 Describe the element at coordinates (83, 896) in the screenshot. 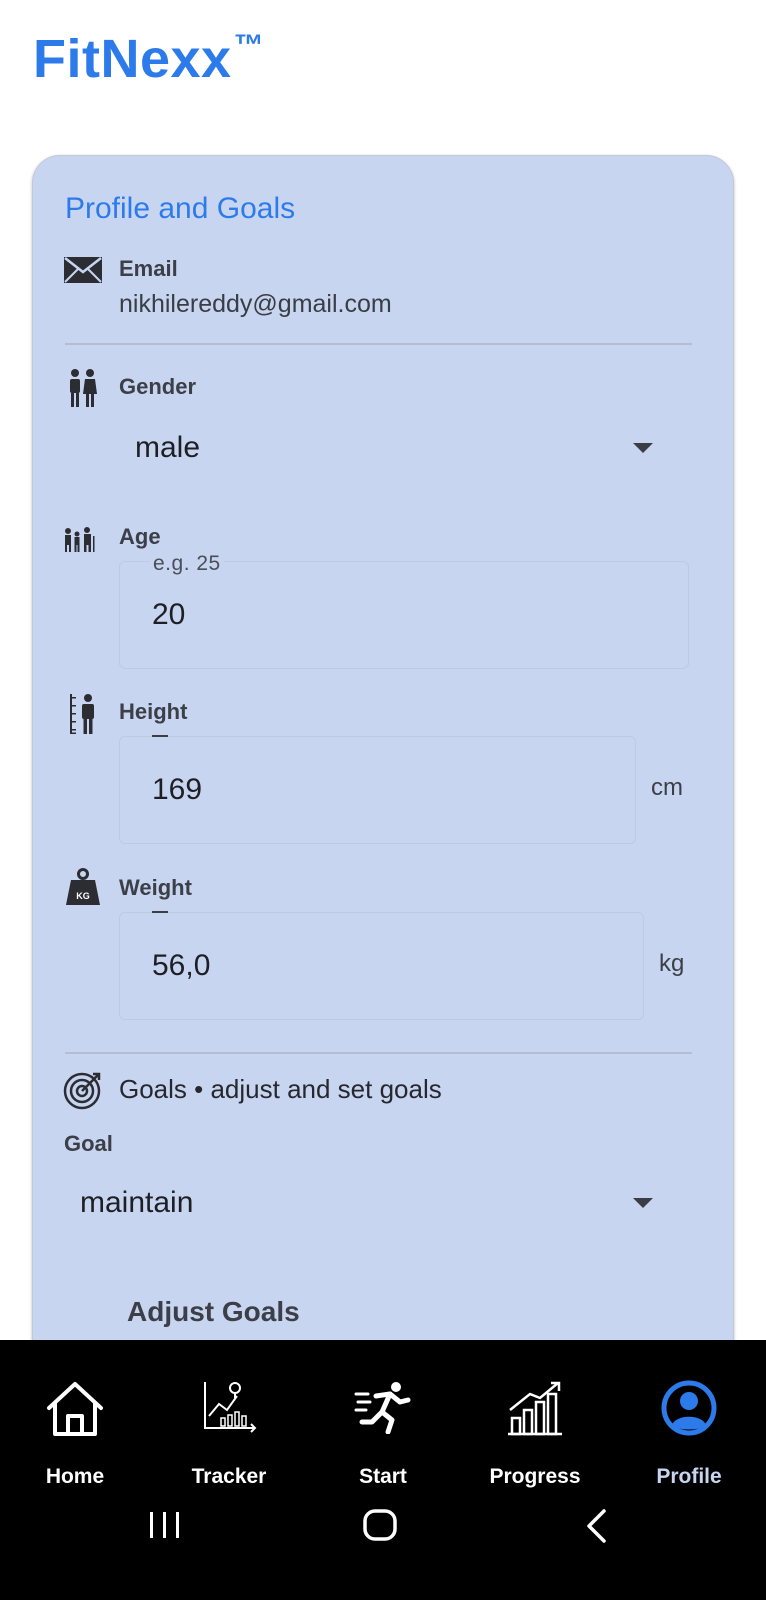

I see `svg-text: KG` at that location.